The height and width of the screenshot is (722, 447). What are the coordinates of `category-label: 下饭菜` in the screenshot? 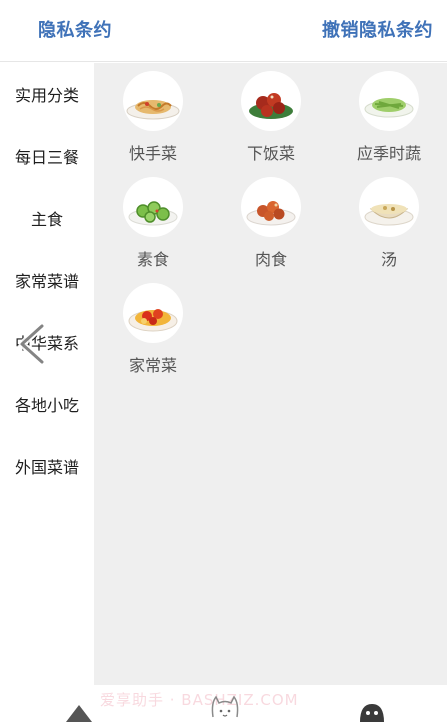 It's located at (270, 153).